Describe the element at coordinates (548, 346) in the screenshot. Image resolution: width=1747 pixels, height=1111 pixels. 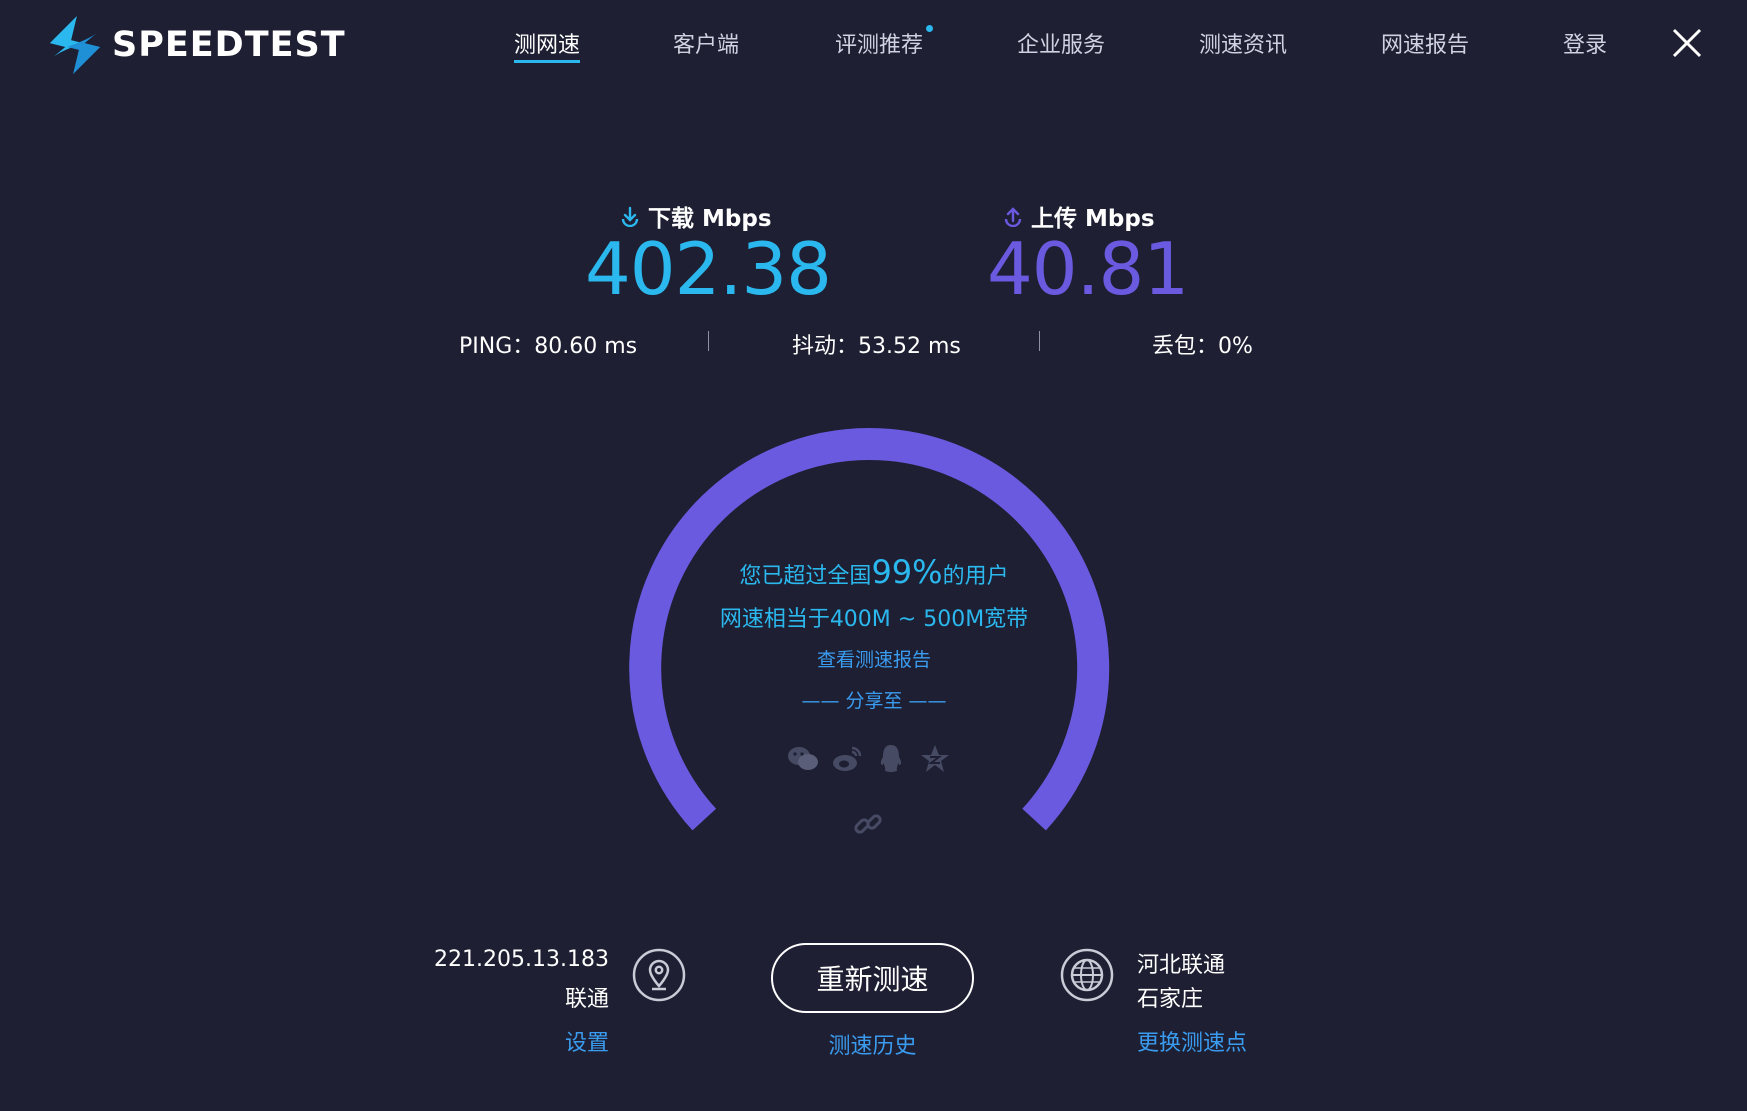
I see `ping-stat: PING：80.60 ms` at that location.